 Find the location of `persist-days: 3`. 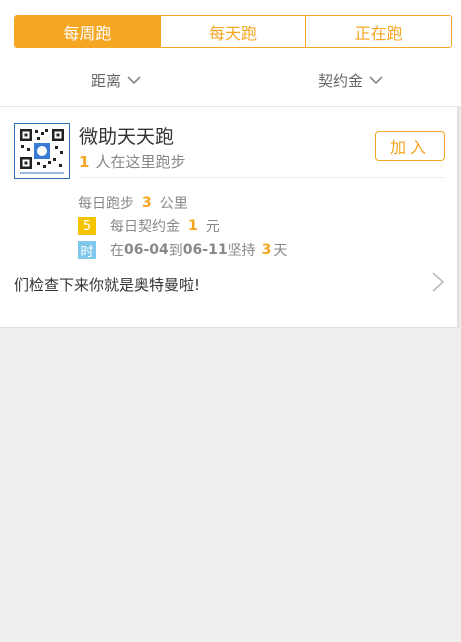

persist-days: 3 is located at coordinates (266, 250).